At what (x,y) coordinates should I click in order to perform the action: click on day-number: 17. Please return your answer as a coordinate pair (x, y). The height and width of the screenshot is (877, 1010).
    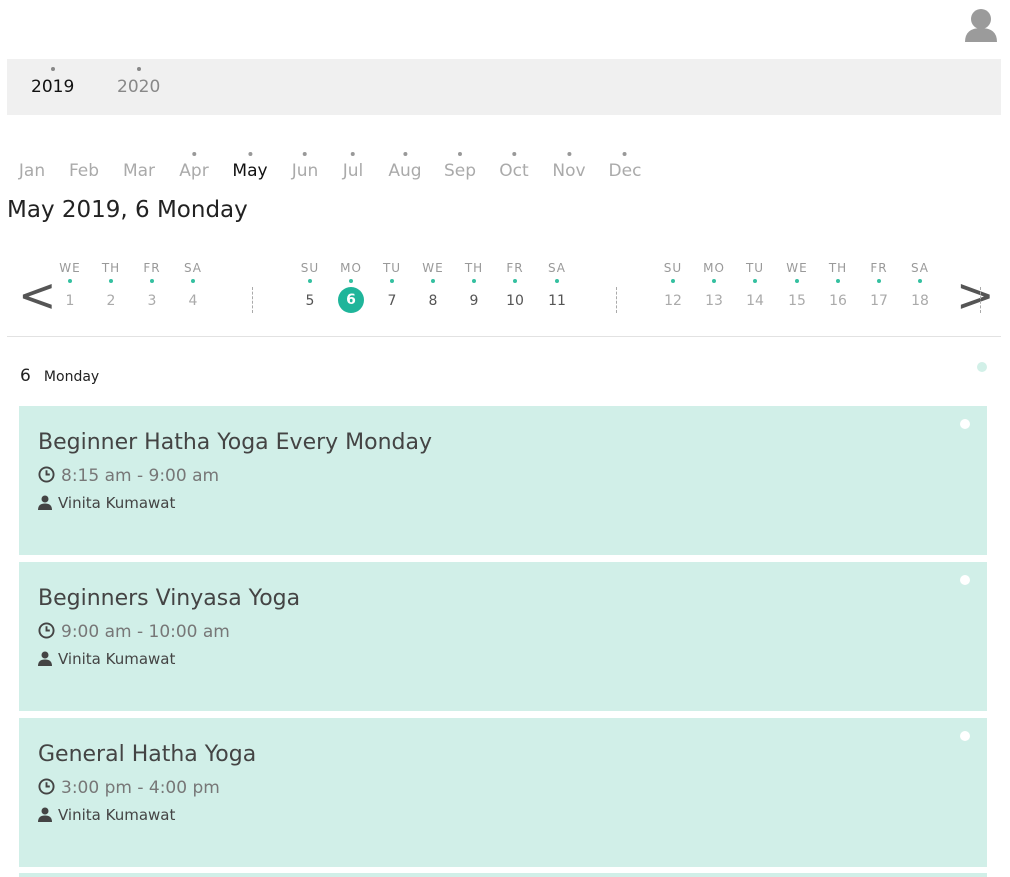
    Looking at the image, I should click on (879, 301).